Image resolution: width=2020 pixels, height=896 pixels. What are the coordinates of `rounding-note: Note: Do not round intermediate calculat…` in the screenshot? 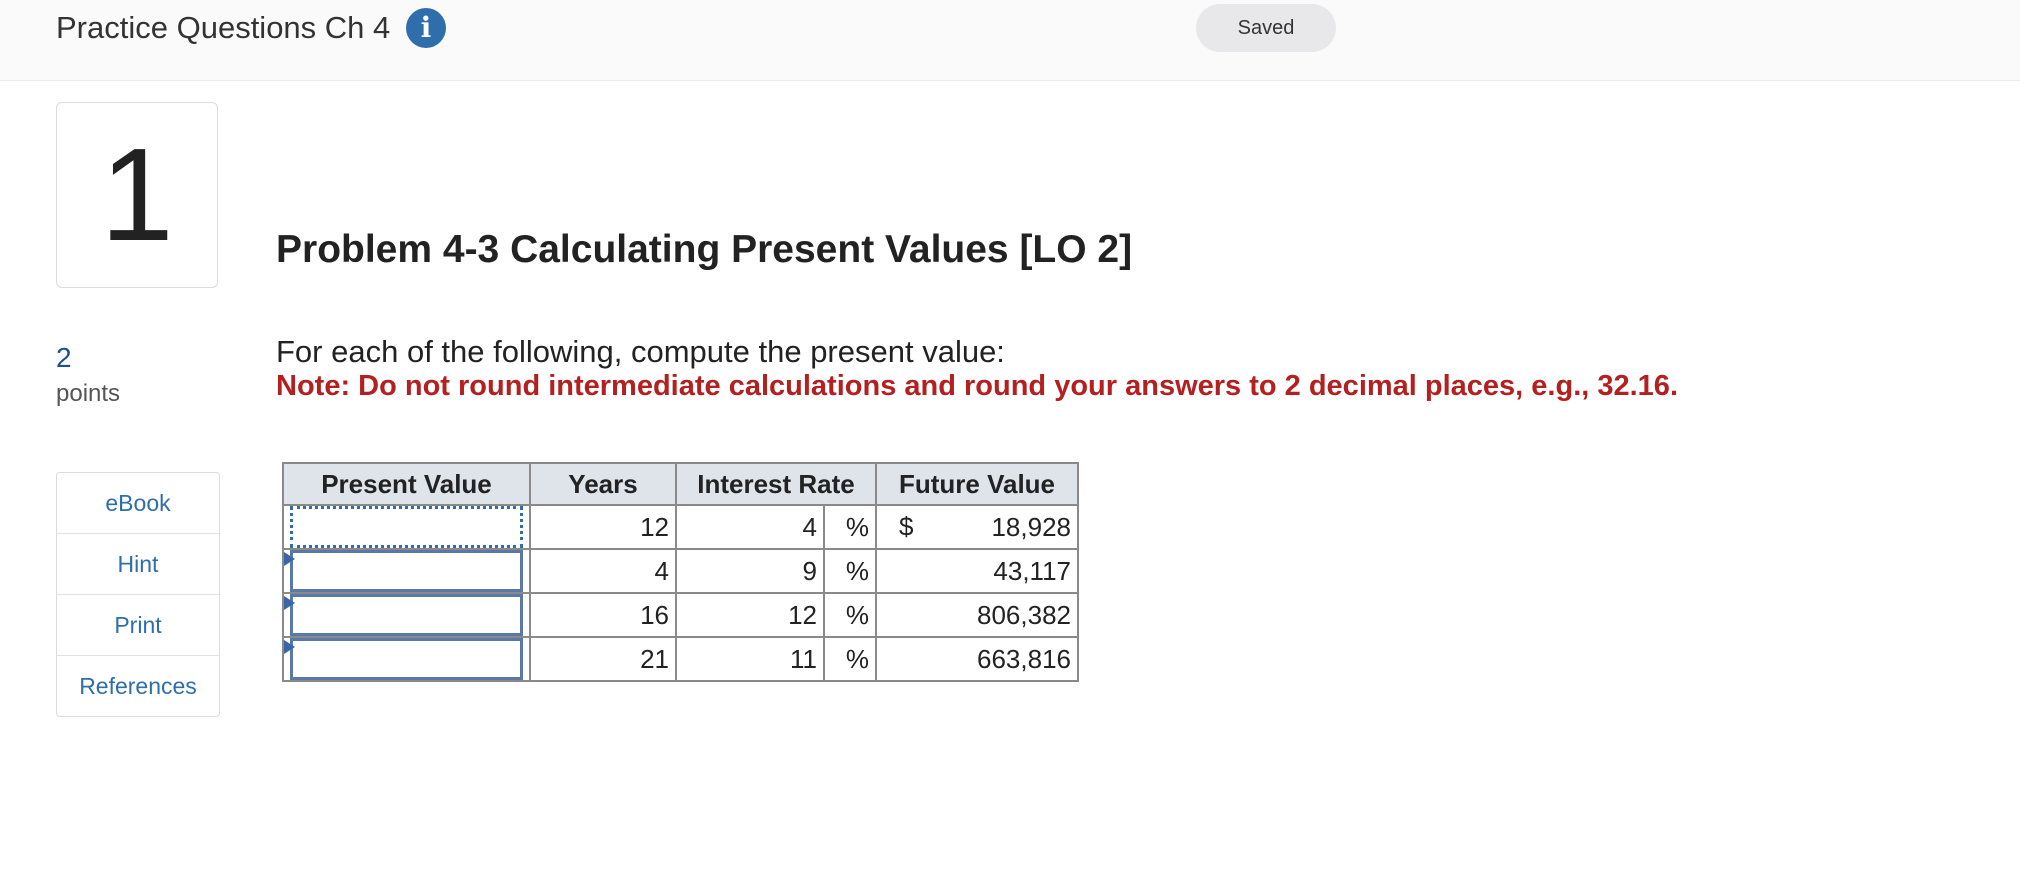 It's located at (977, 386).